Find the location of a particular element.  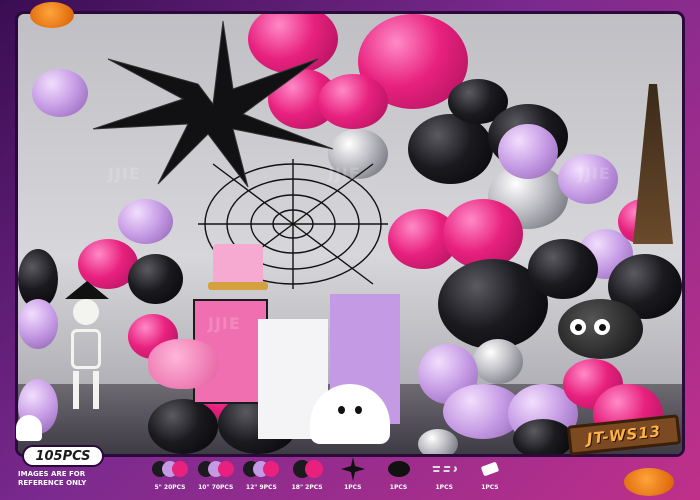

cake is located at coordinates (238, 264).